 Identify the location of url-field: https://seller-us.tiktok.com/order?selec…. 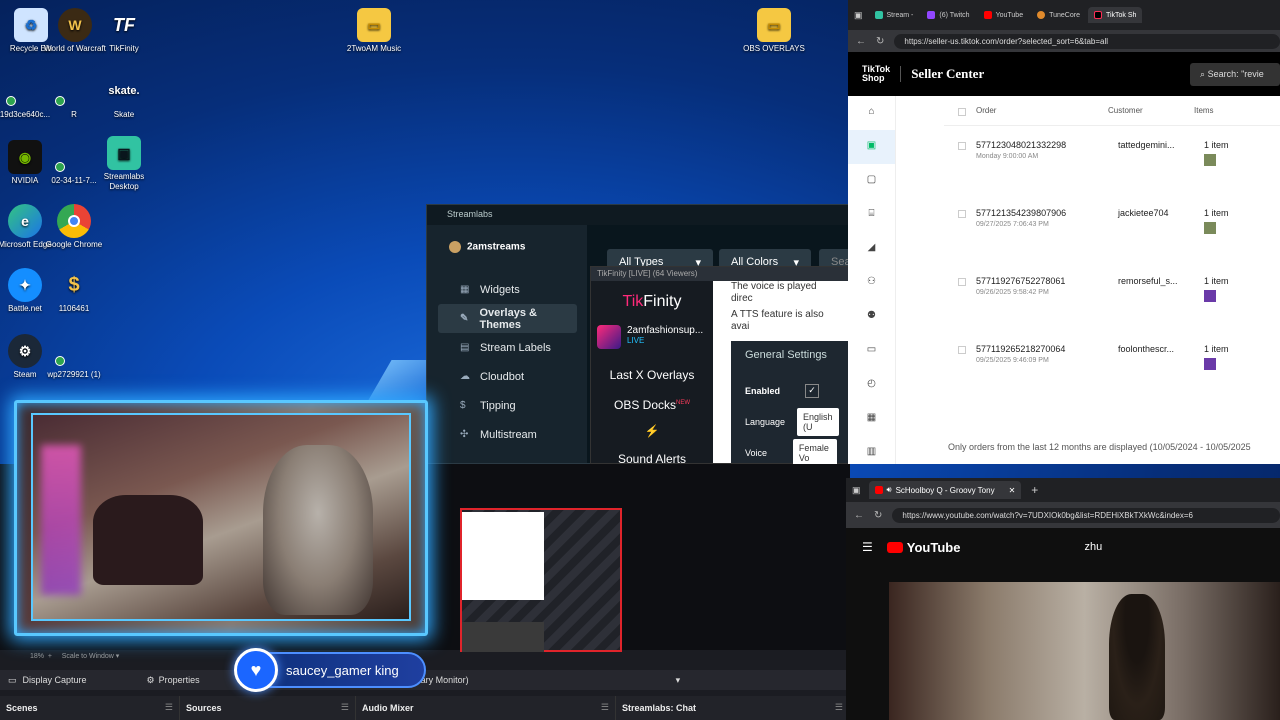
(1087, 41).